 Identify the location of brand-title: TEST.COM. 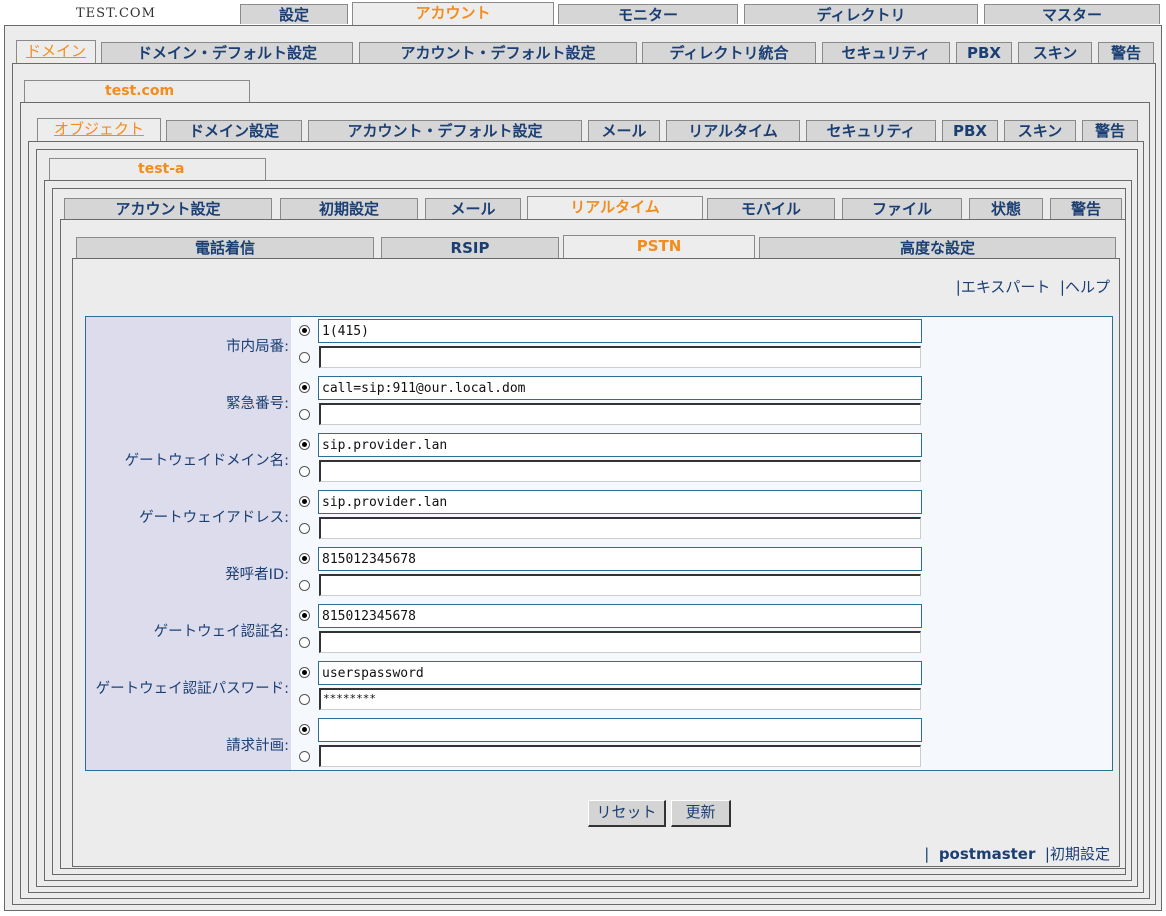
(116, 13).